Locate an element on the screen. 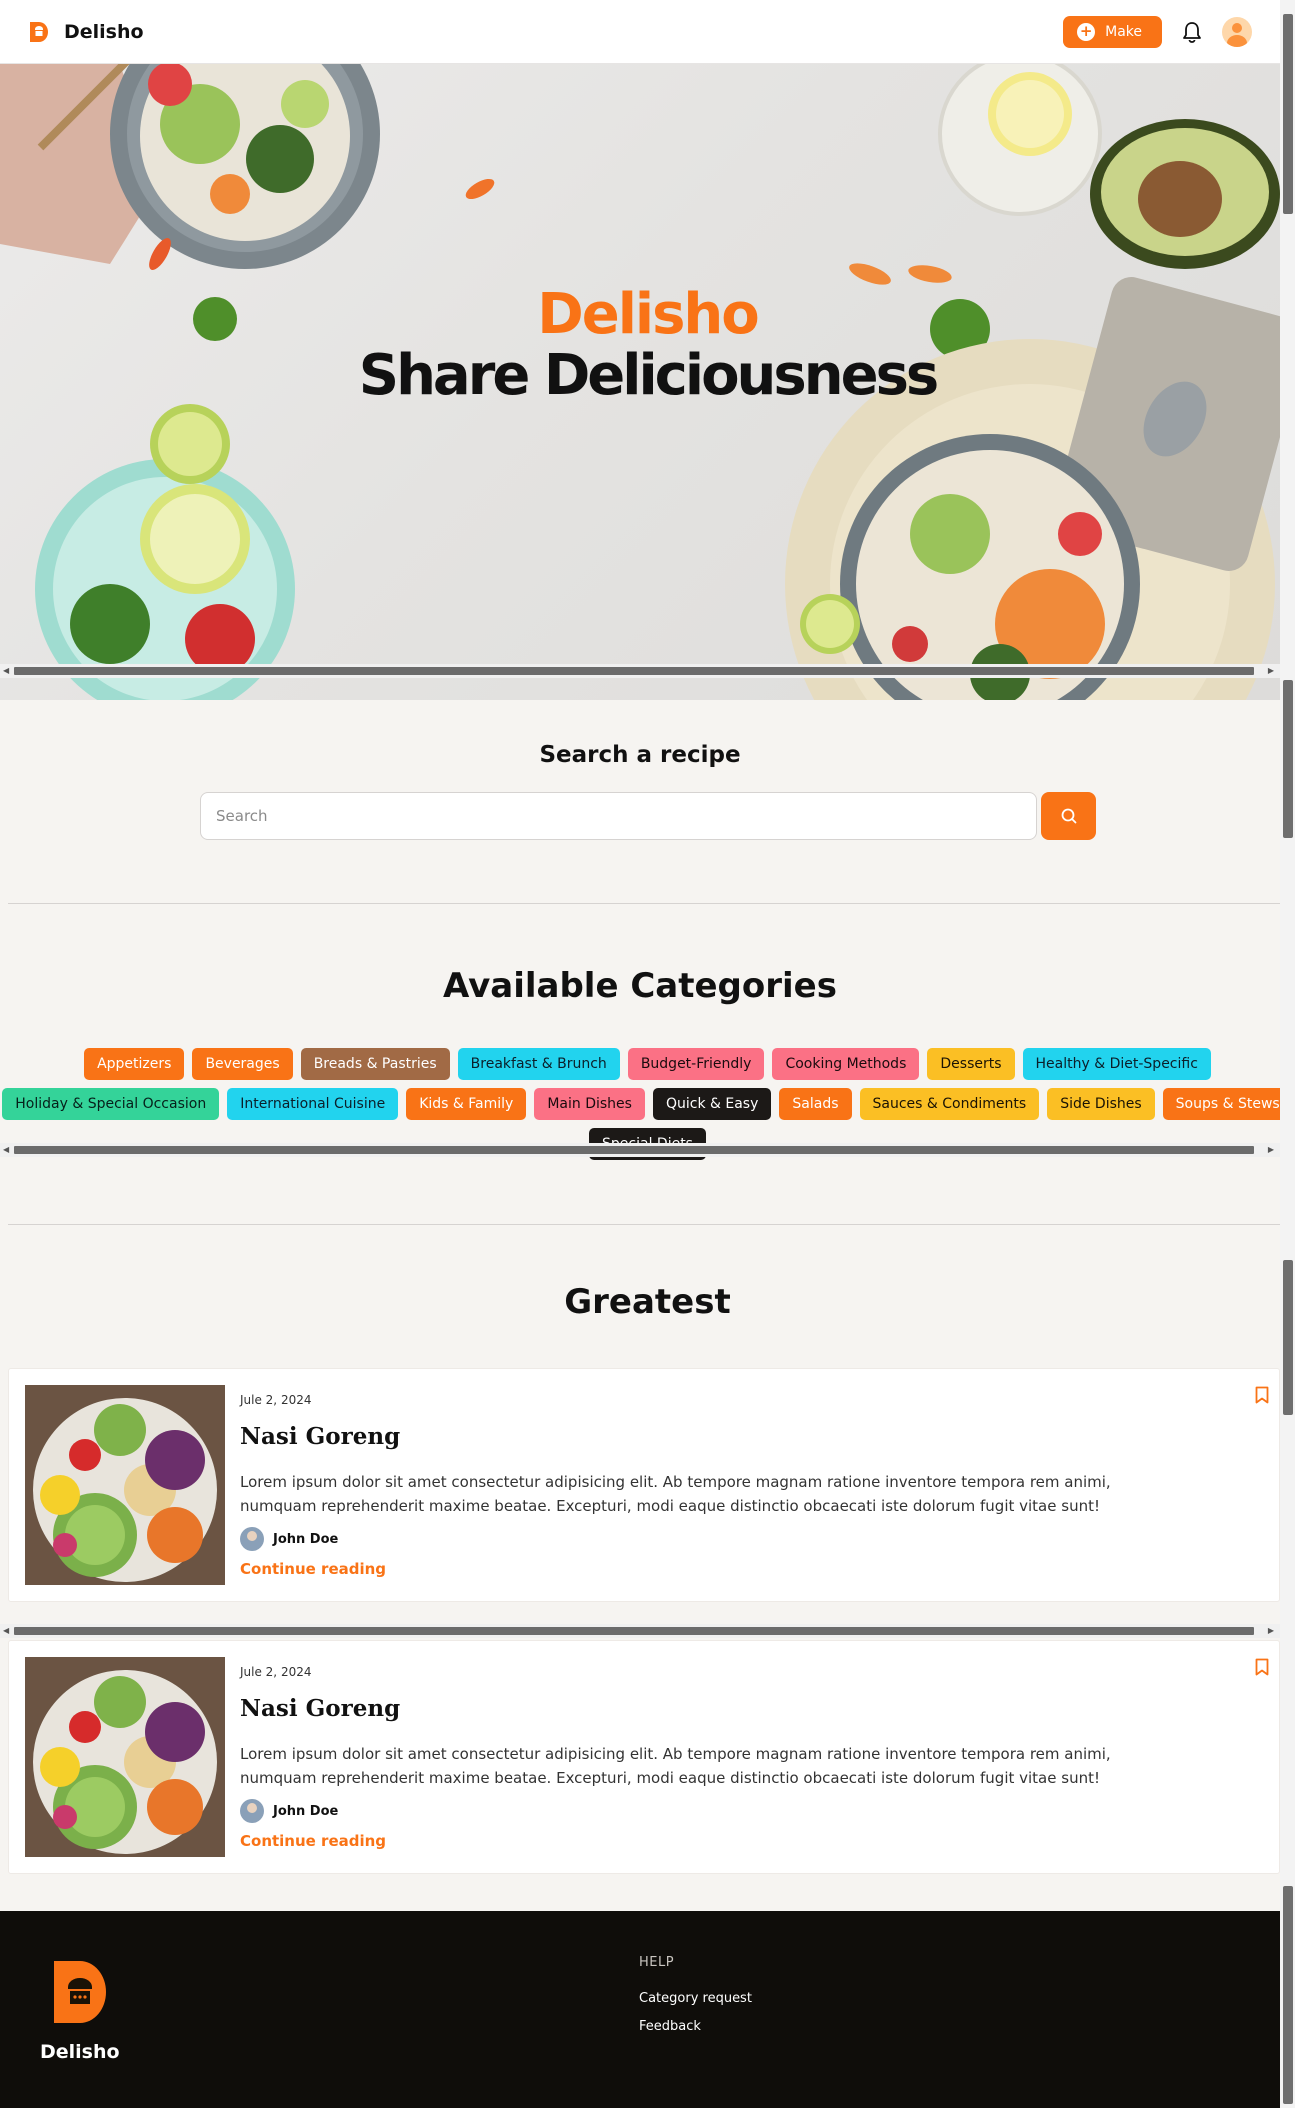 The width and height of the screenshot is (1295, 2108). footer-link-feedback: Feedback is located at coordinates (670, 2026).